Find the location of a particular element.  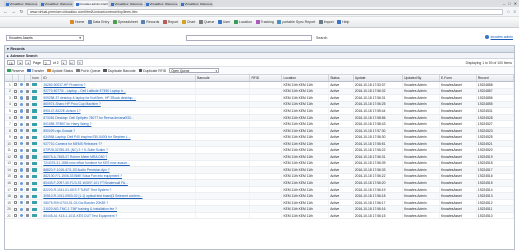

record-id-link: 86075-A-7653-07 Rohrer Meter MRA D50 ? is located at coordinates (75, 157).